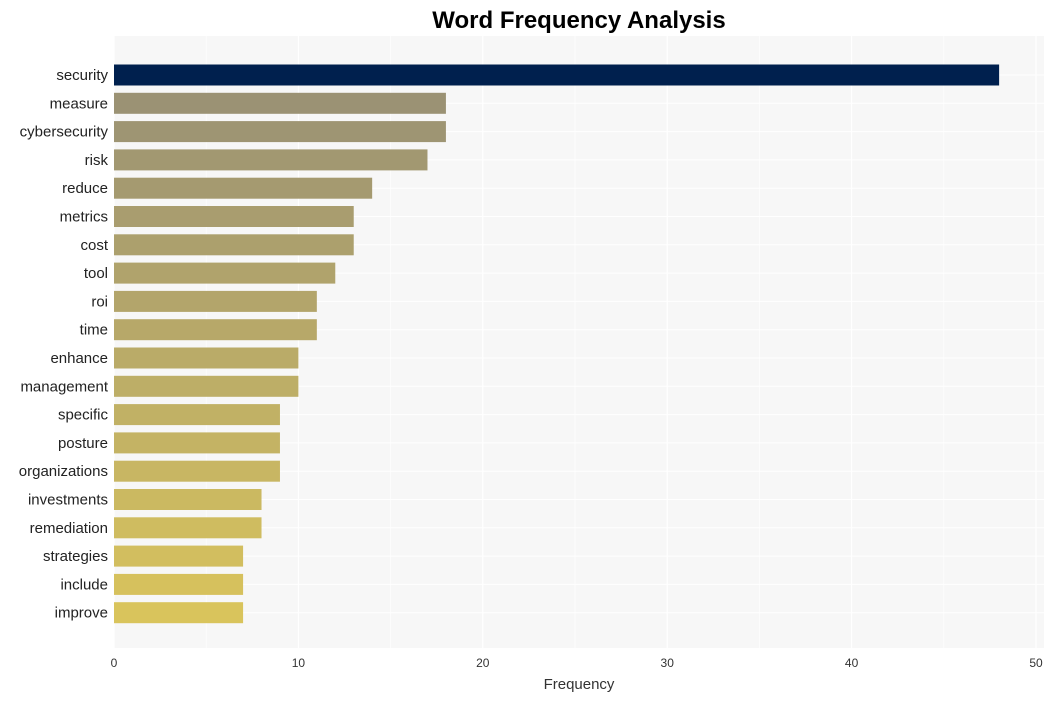 Image resolution: width=1054 pixels, height=701 pixels. Describe the element at coordinates (69, 528) in the screenshot. I see `y-tick-label: remediation` at that location.